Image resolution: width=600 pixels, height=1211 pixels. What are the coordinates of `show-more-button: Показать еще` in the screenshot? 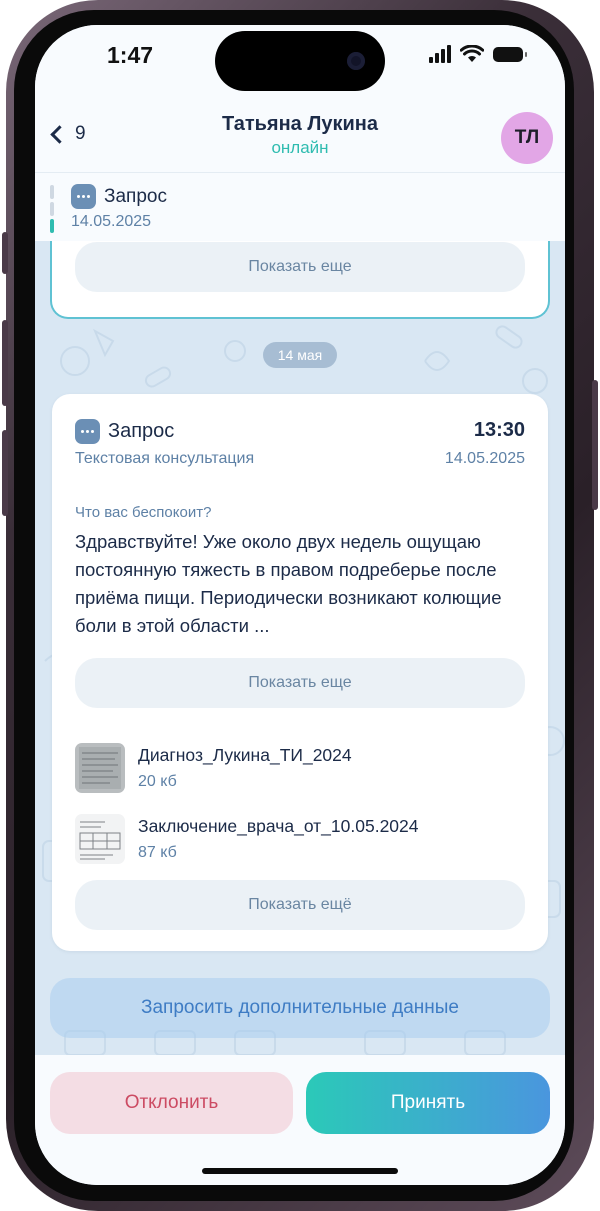 It's located at (300, 267).